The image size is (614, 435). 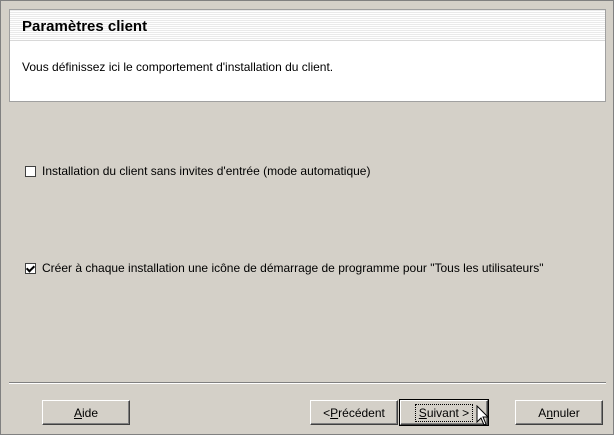 I want to click on cancel-button-pre: A, so click(x=542, y=412).